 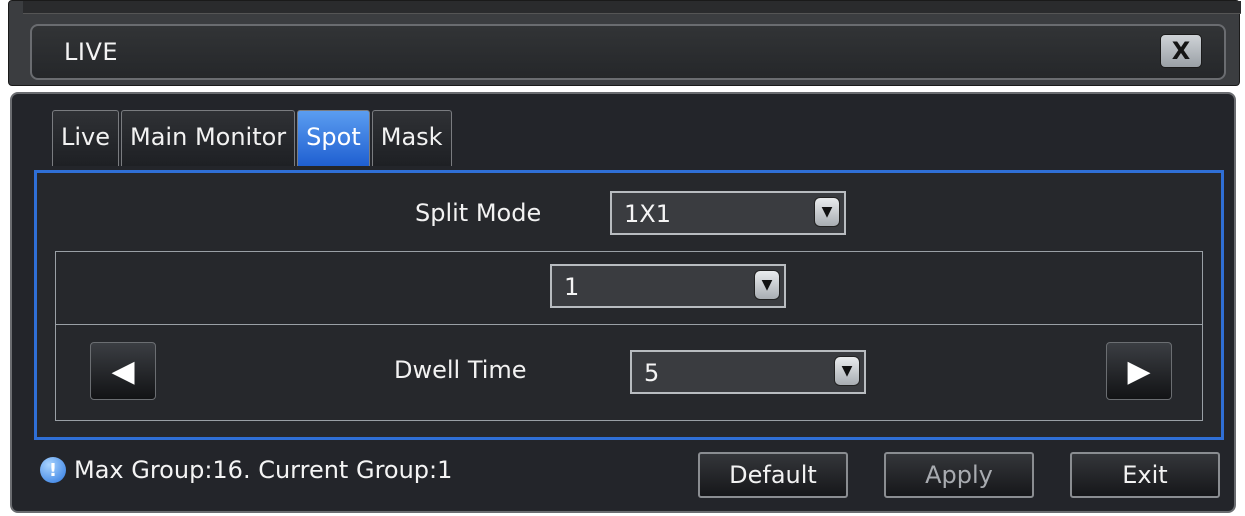 I want to click on split-mode-value: 1X1, so click(x=647, y=214).